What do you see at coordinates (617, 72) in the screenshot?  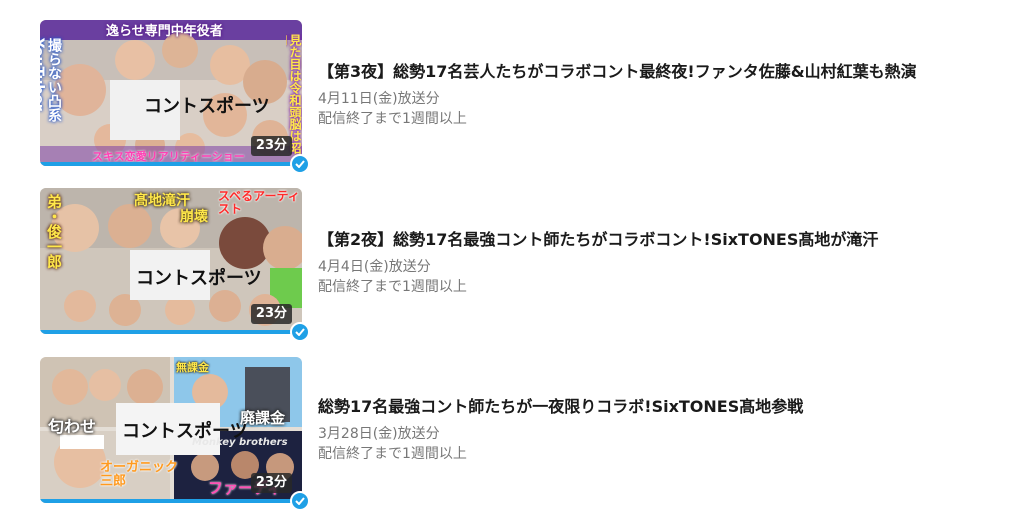 I see `episode-title: 【第3夜】総勢17名芸人たちがコラボコント最終夜!ファンタ佐藤&山村紅葉も熱演` at bounding box center [617, 72].